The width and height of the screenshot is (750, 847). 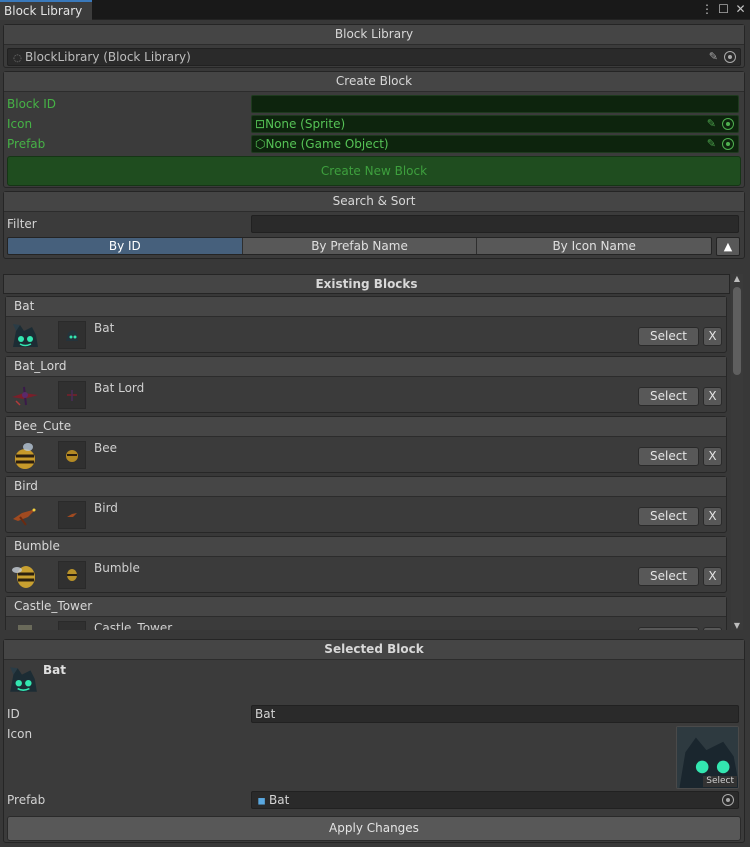 I want to click on close-icon: ✕, so click(x=740, y=9).